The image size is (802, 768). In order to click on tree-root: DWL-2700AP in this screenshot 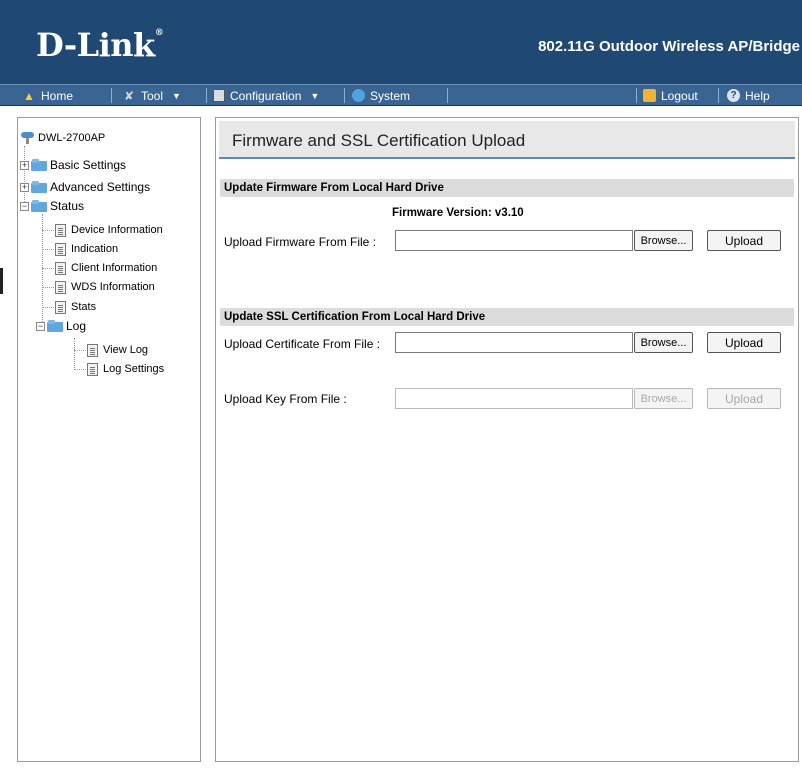, I will do `click(62, 138)`.